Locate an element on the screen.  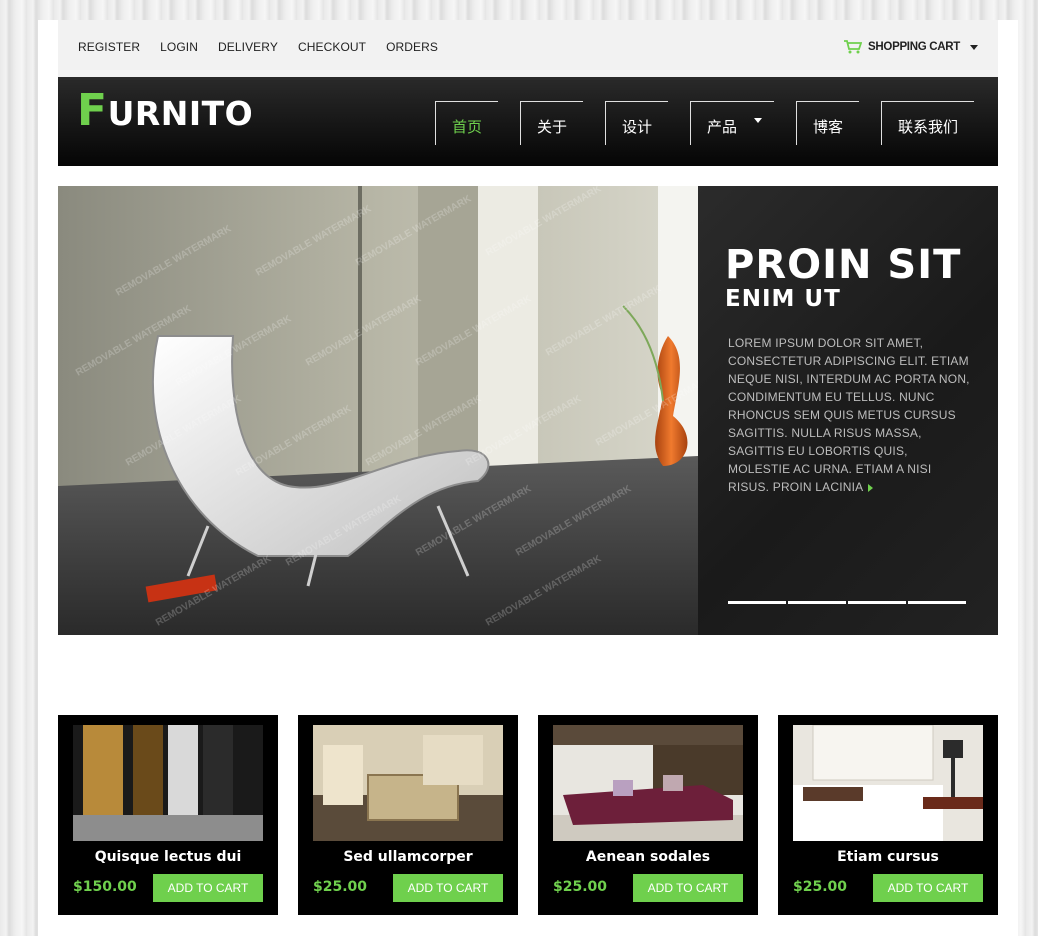
shopping-cart-dropdown: SHOPPING CART is located at coordinates (911, 47).